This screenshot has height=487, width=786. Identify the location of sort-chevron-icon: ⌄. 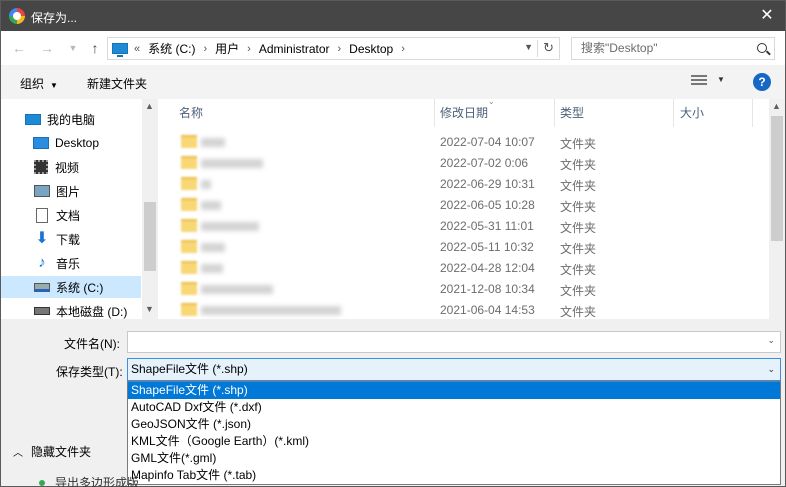
(491, 102).